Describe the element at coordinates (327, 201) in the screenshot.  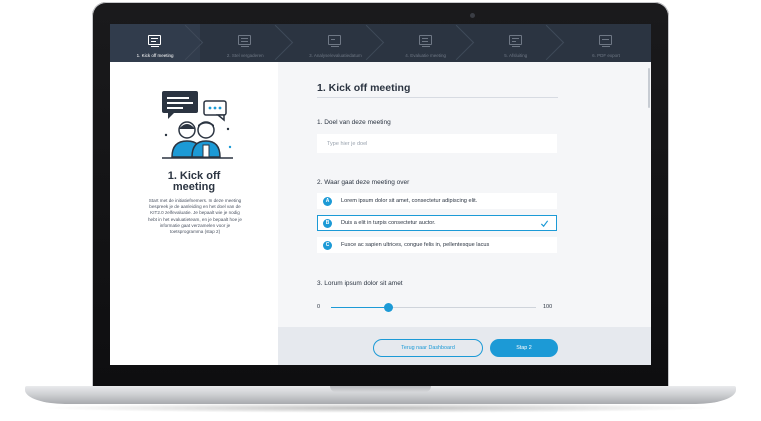
I see `option-badge: A` at that location.